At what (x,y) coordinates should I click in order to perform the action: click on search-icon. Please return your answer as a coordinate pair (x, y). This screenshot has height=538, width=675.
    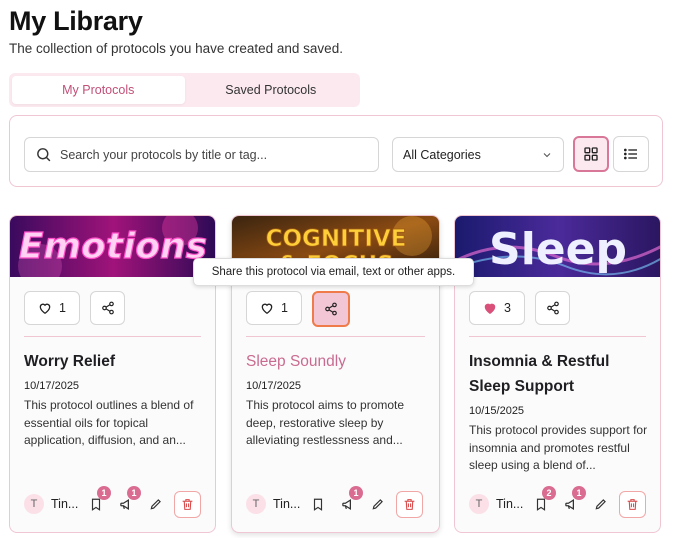
    Looking at the image, I should click on (44, 155).